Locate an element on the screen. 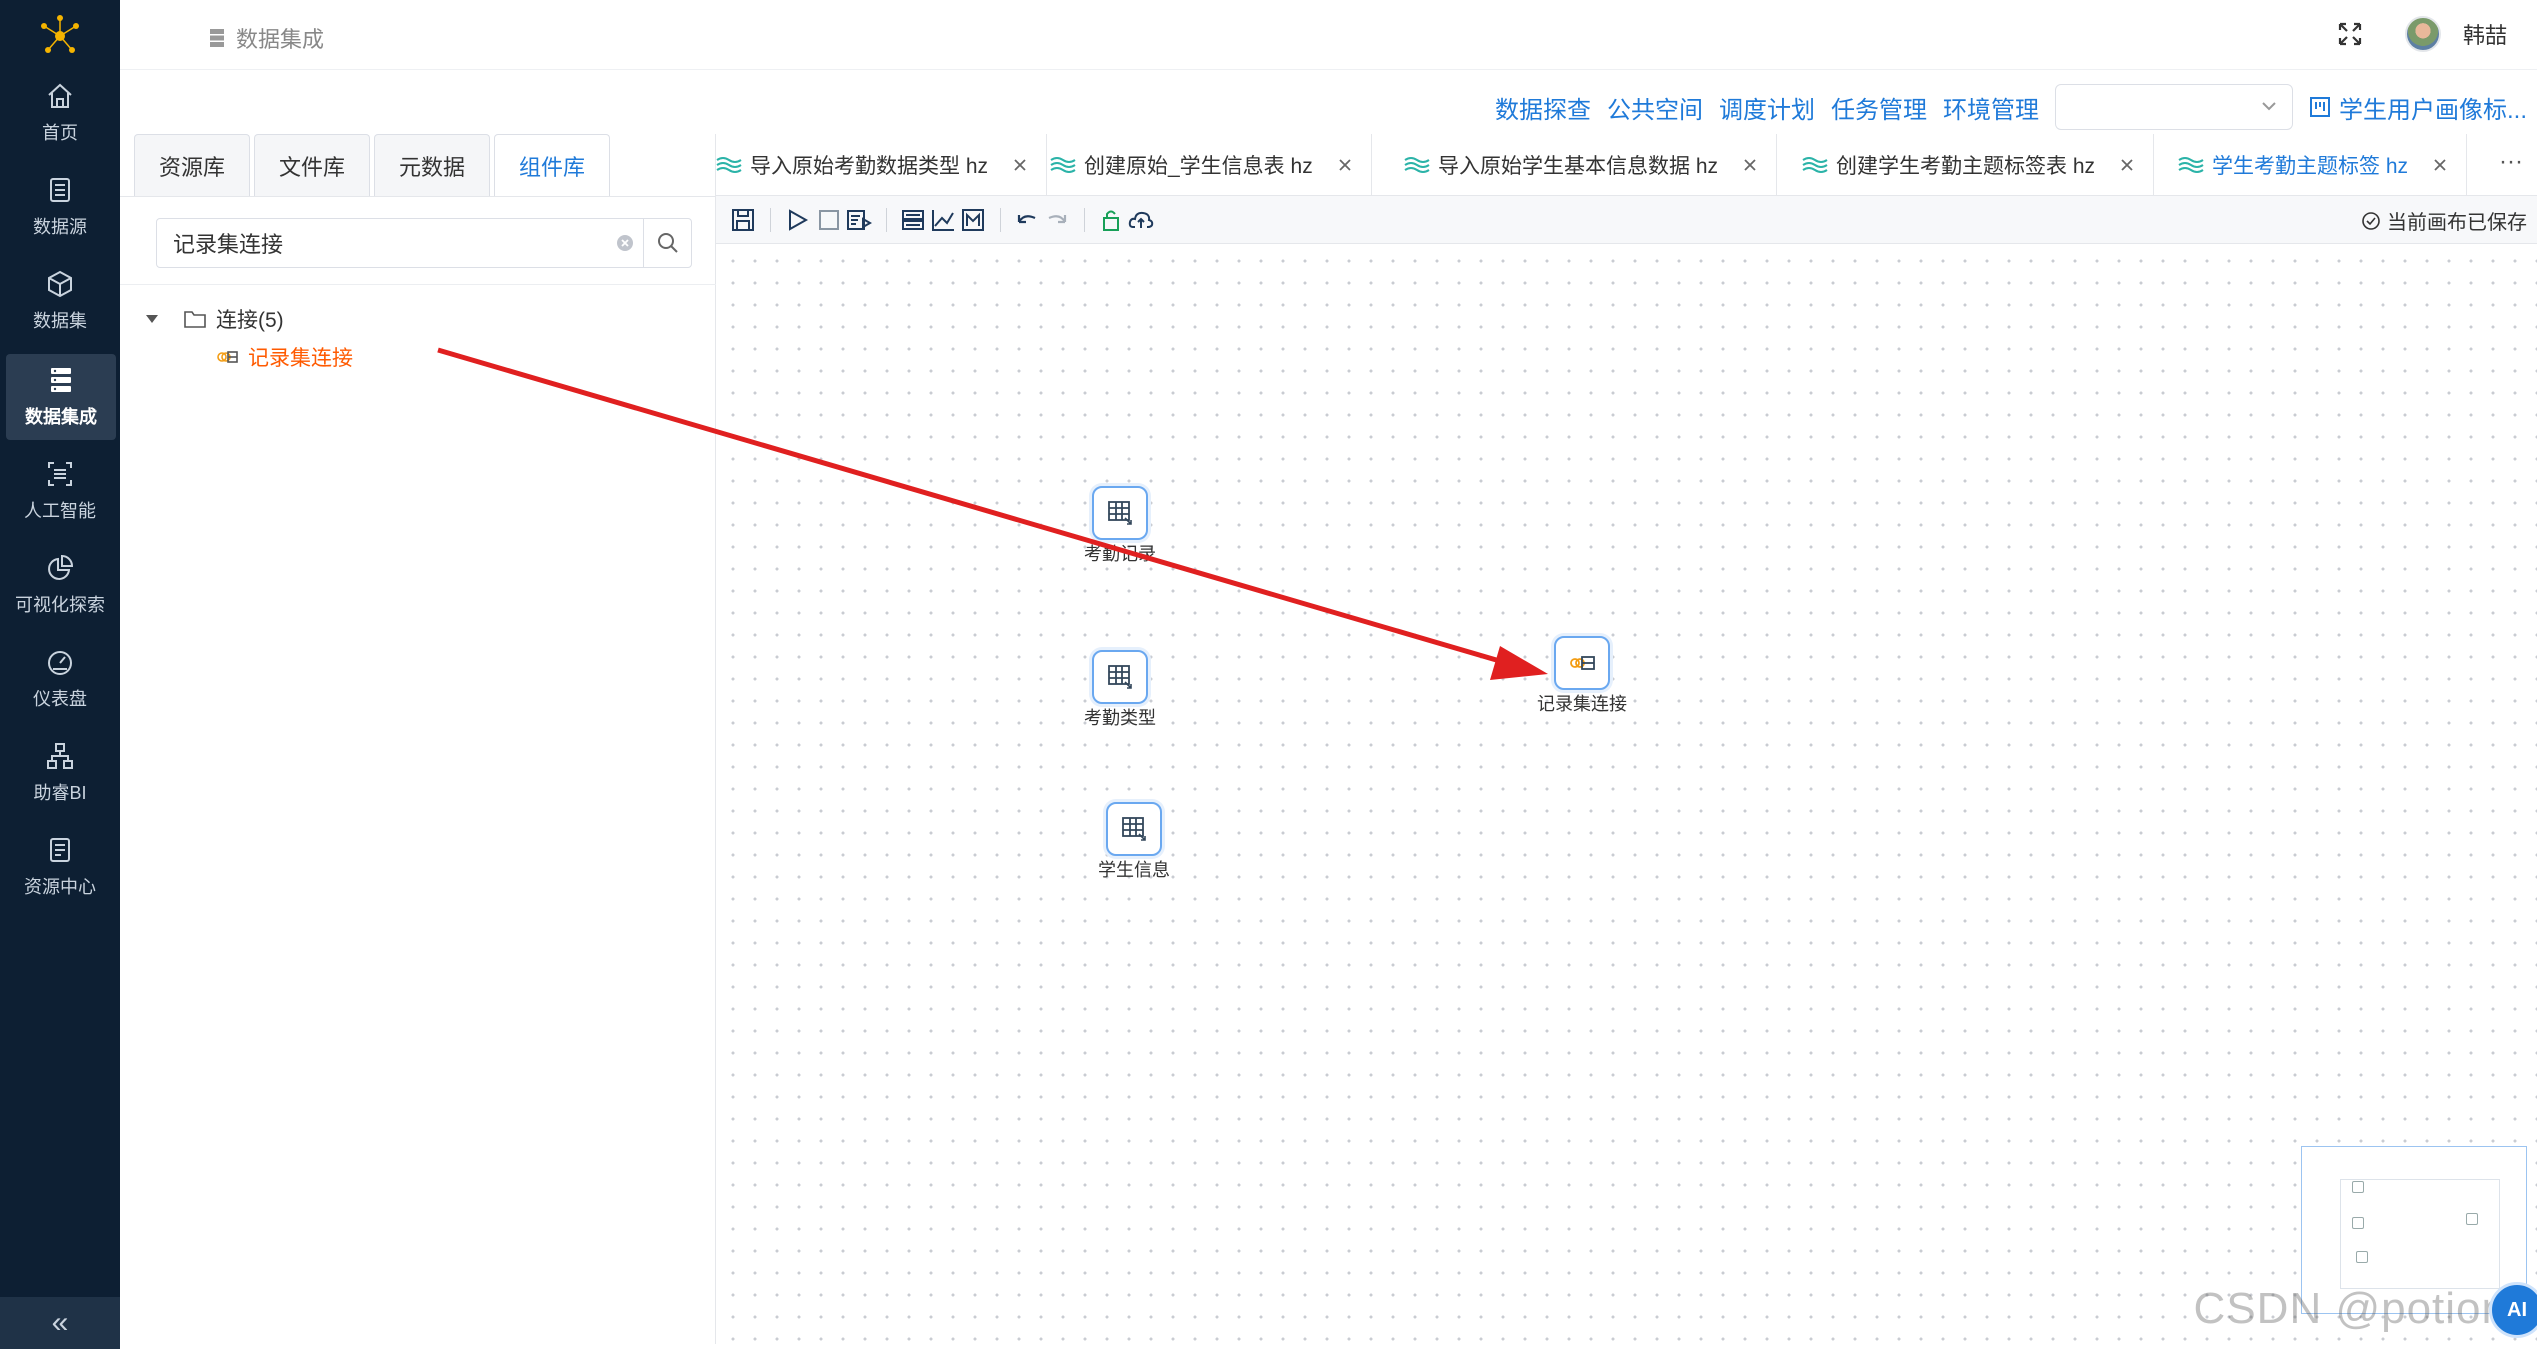 Image resolution: width=2537 pixels, height=1349 pixels. nav-label: 助睿BI is located at coordinates (60, 793).